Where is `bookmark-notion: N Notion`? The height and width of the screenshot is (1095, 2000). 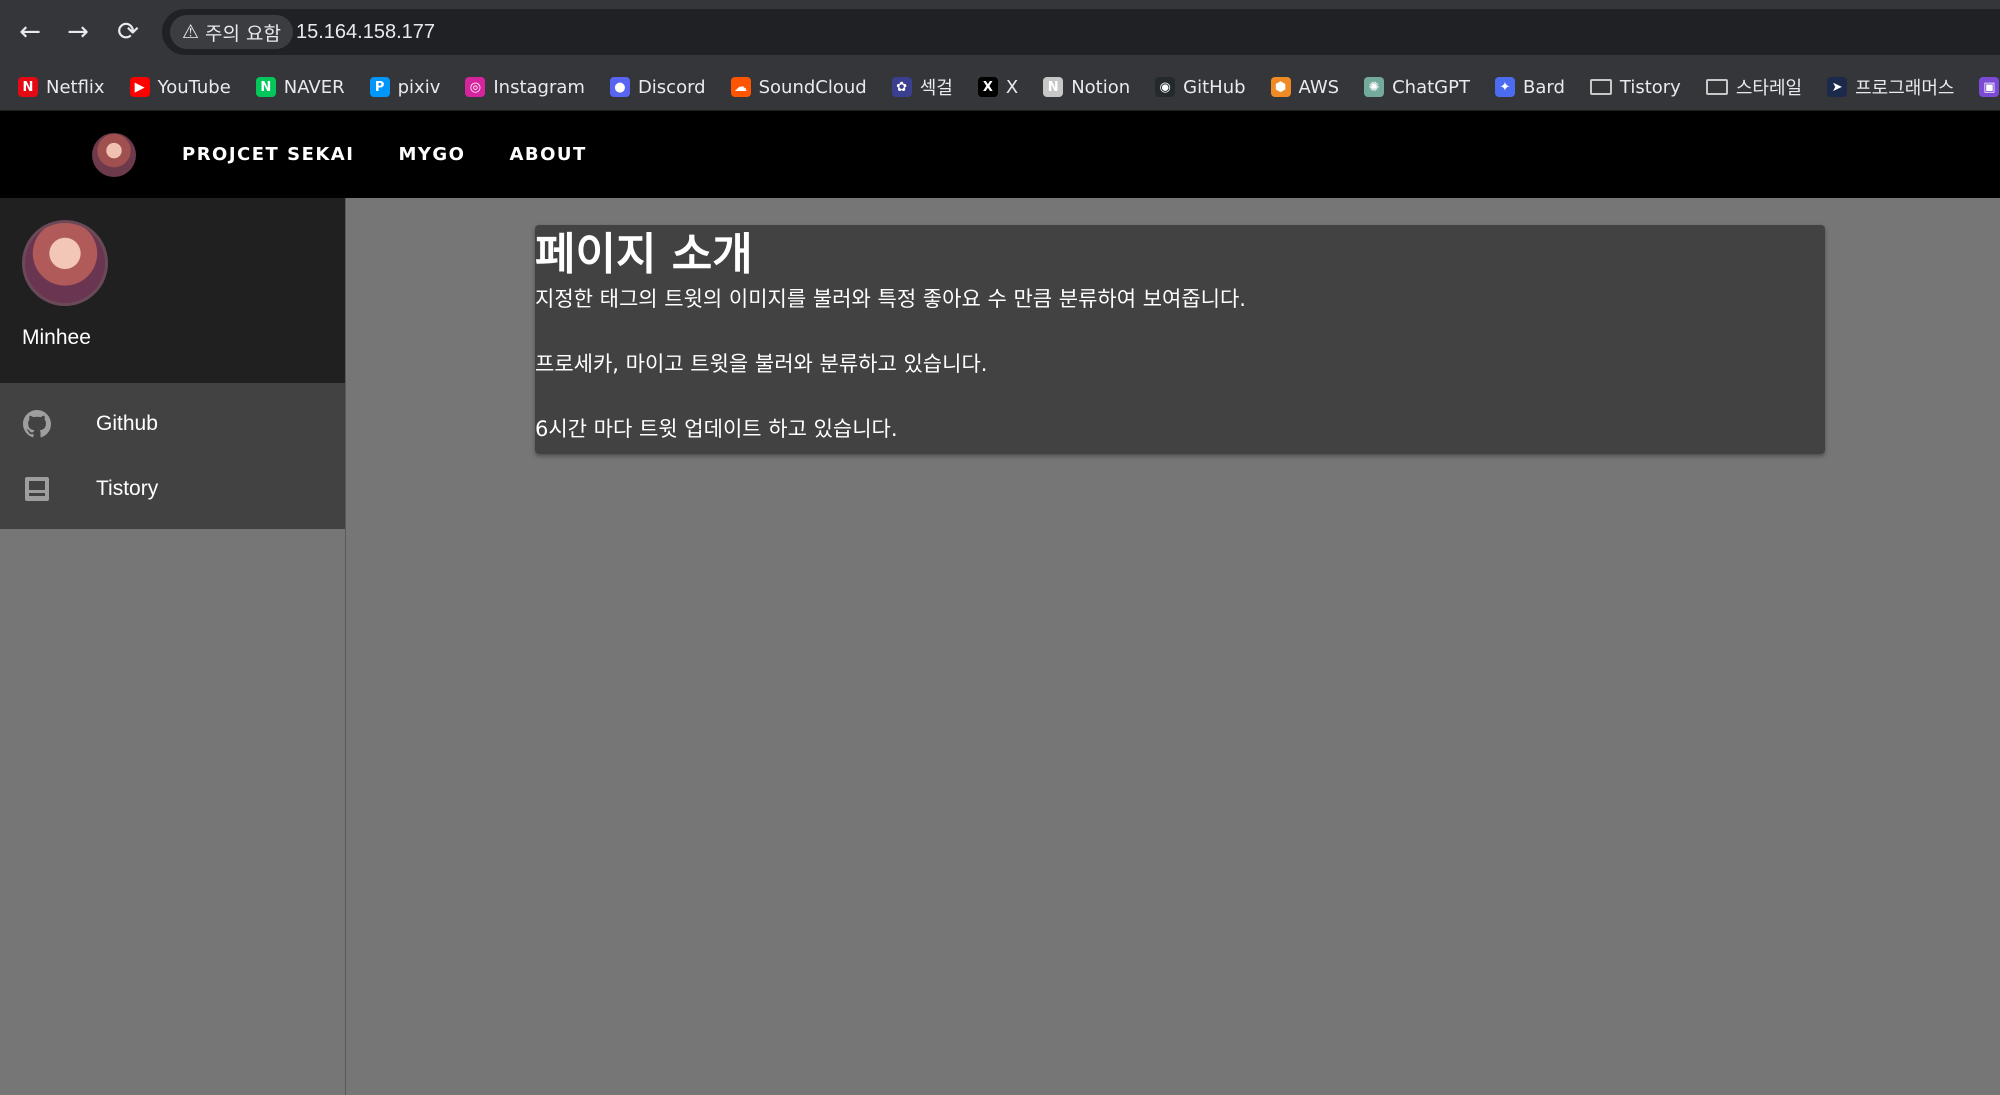 bookmark-notion: N Notion is located at coordinates (1086, 87).